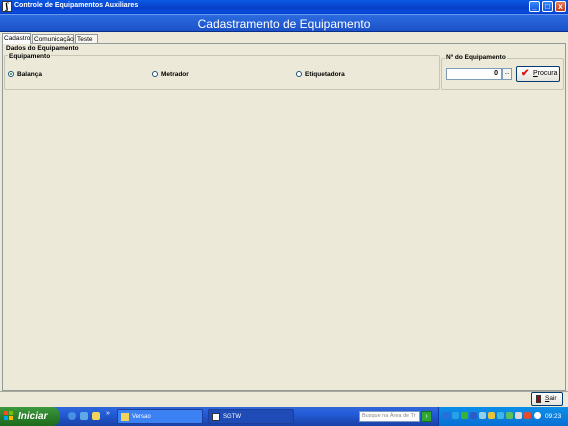 Image resolution: width=568 pixels, height=426 pixels. What do you see at coordinates (476, 57) in the screenshot?
I see `equipment-number-label: Nº do Equipamento` at bounding box center [476, 57].